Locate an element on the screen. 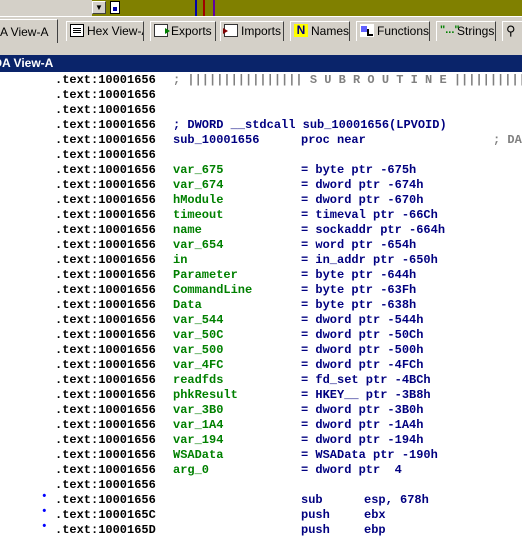  stack-var-name: Parameter is located at coordinates (205, 275).